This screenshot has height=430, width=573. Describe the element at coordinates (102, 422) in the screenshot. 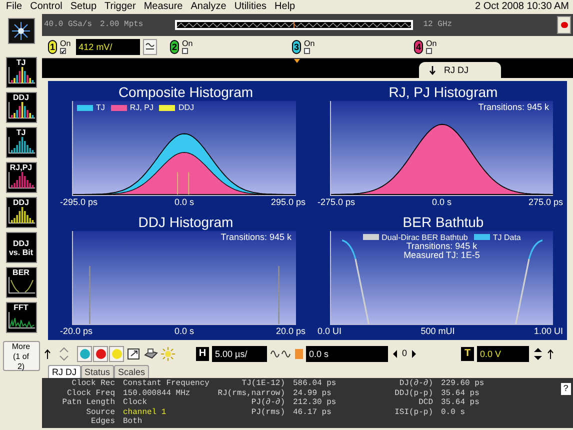

I see `result-label: Edges` at that location.